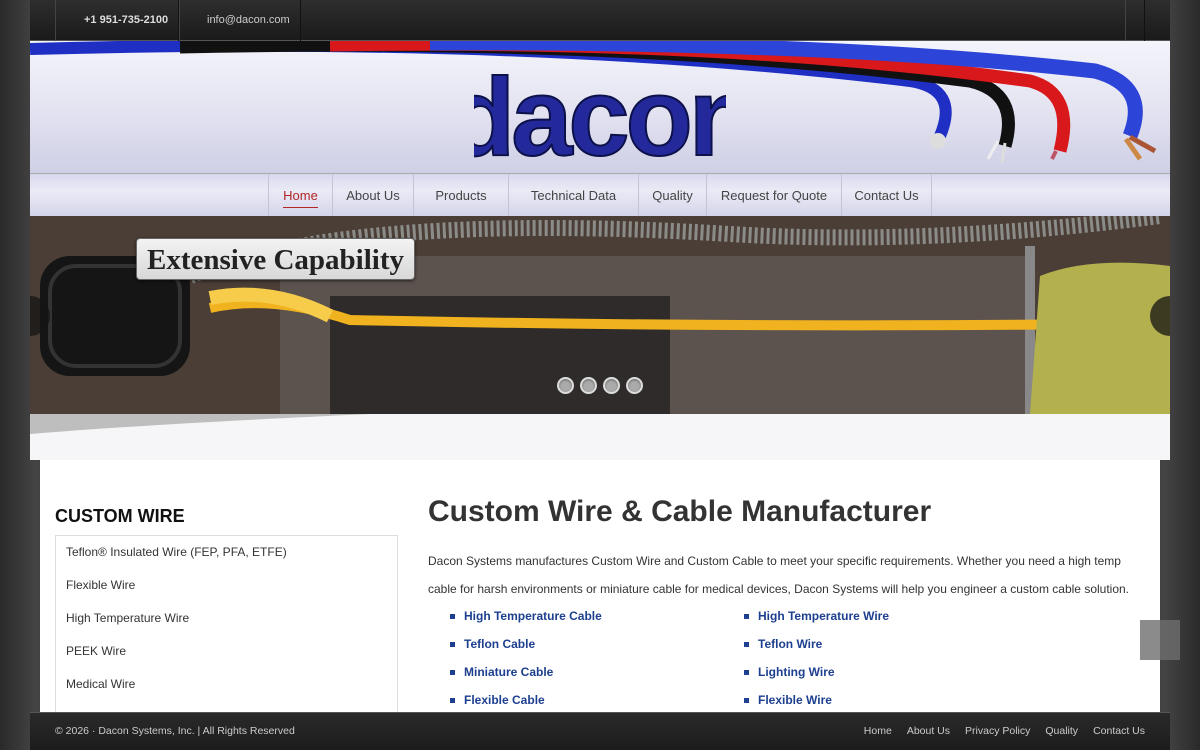 Image resolution: width=1200 pixels, height=750 pixels. Describe the element at coordinates (573, 195) in the screenshot. I see `nav-technical-data: Technical Data` at that location.